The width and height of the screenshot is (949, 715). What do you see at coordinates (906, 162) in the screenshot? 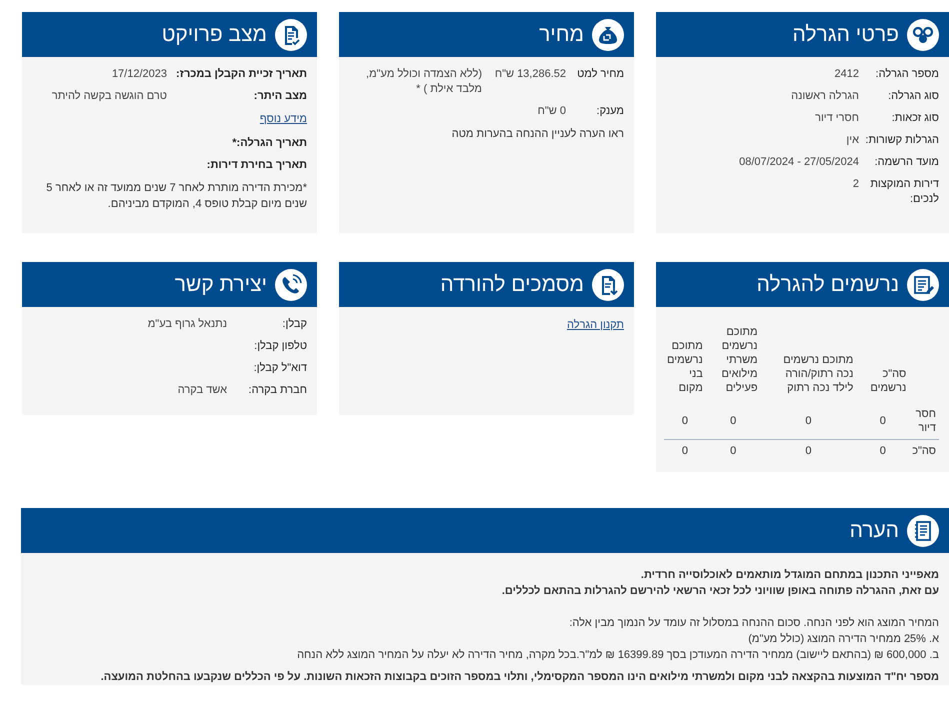
I see `field-label: מועד הרשמה:` at bounding box center [906, 162].